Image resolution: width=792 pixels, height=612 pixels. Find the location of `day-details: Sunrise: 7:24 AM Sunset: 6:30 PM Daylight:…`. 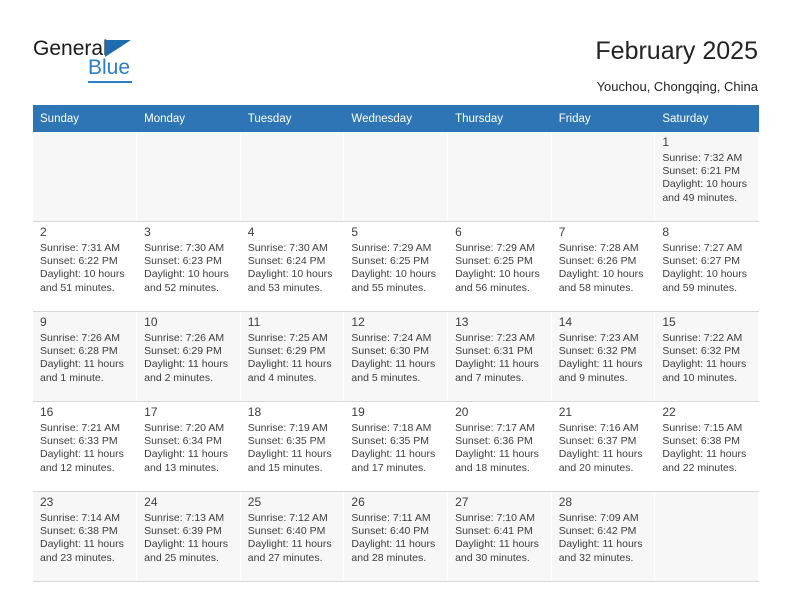

day-details: Sunrise: 7:24 AM Sunset: 6:30 PM Daylight:… is located at coordinates (395, 358).